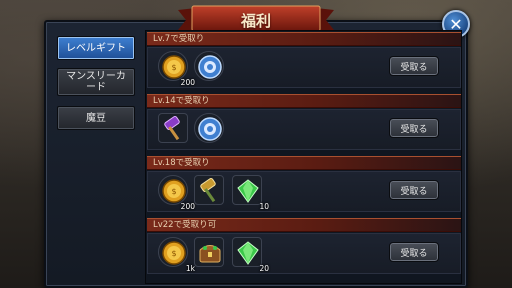 The height and width of the screenshot is (288, 512). What do you see at coordinates (304, 39) in the screenshot?
I see `reward-row-header: Lv.7で受取り` at bounding box center [304, 39].